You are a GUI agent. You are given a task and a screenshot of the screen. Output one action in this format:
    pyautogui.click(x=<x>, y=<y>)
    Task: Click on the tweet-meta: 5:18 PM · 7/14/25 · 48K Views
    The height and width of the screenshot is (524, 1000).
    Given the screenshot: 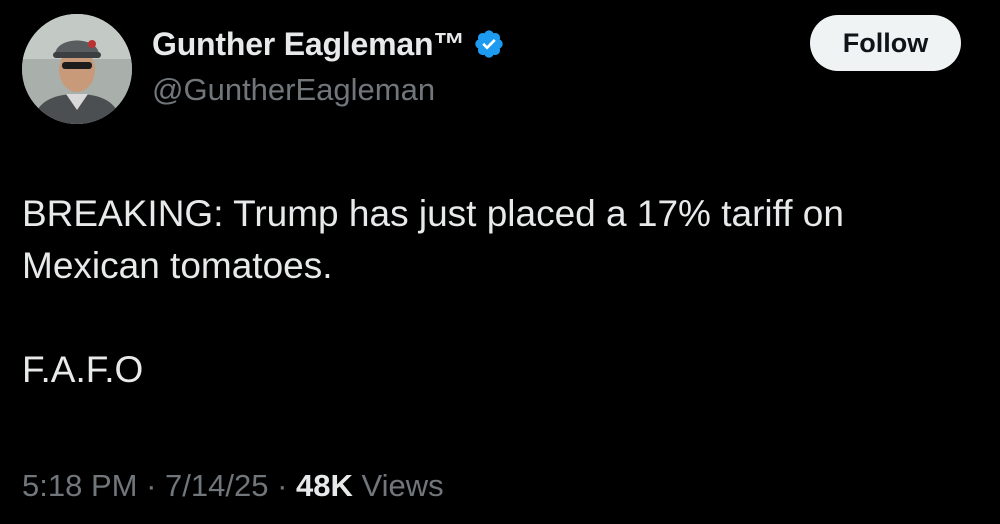 What is the action you would take?
    pyautogui.click(x=233, y=486)
    